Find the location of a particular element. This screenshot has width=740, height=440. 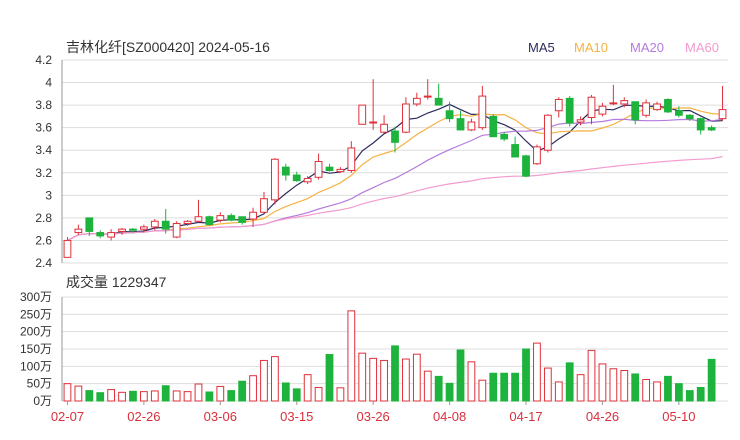

volume-axis: 300万 250万 200万 150万 100万 50万 0万 is located at coordinates (36, 349).